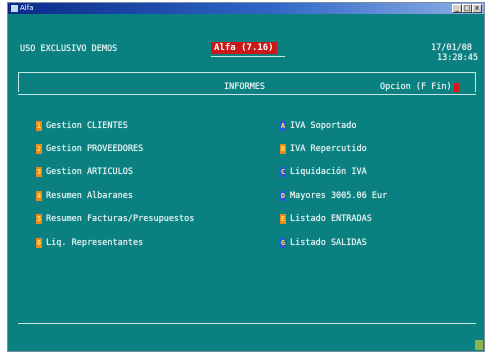 This screenshot has height=356, width=490. I want to click on hotkey-4: 4, so click(39, 196).